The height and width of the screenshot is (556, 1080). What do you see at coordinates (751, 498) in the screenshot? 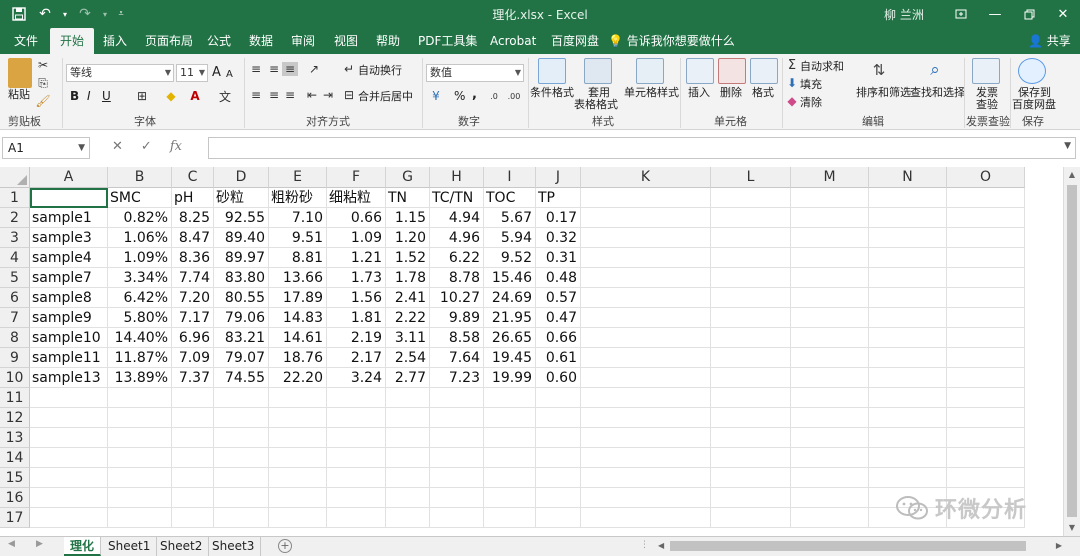
I see `cell-l16` at bounding box center [751, 498].